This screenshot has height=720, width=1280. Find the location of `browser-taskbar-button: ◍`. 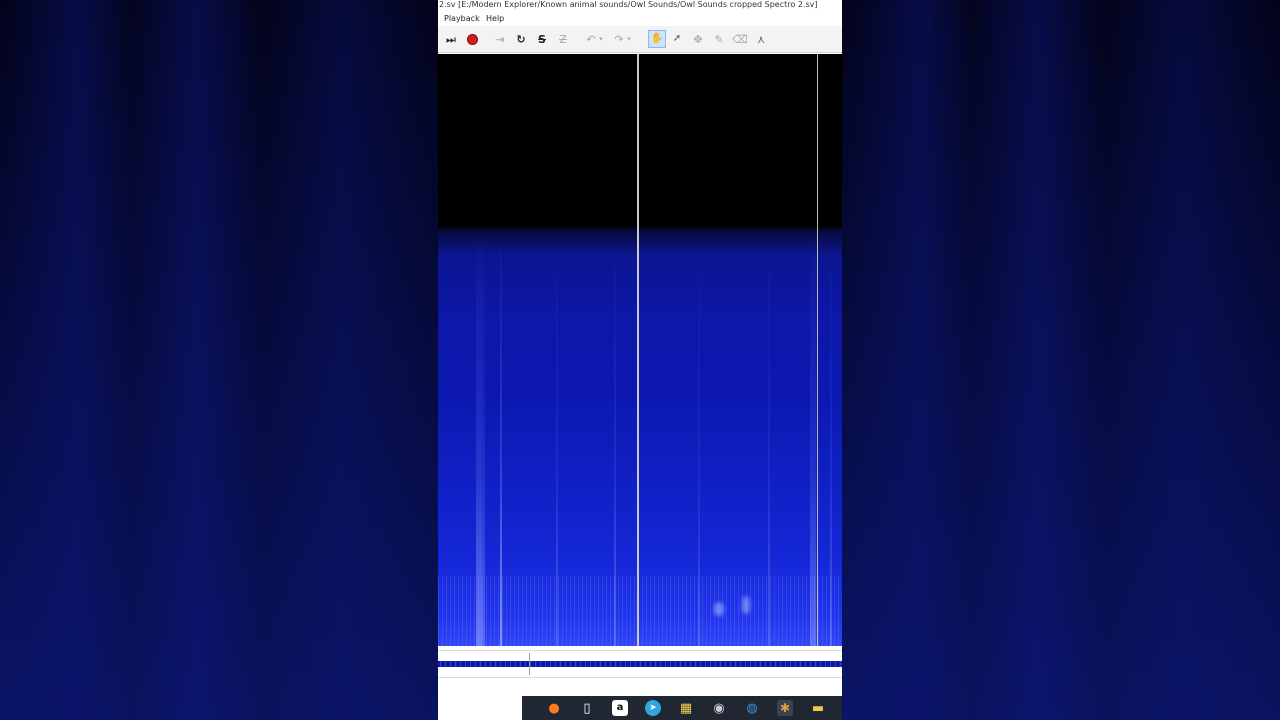

browser-taskbar-button: ◍ is located at coordinates (752, 708).